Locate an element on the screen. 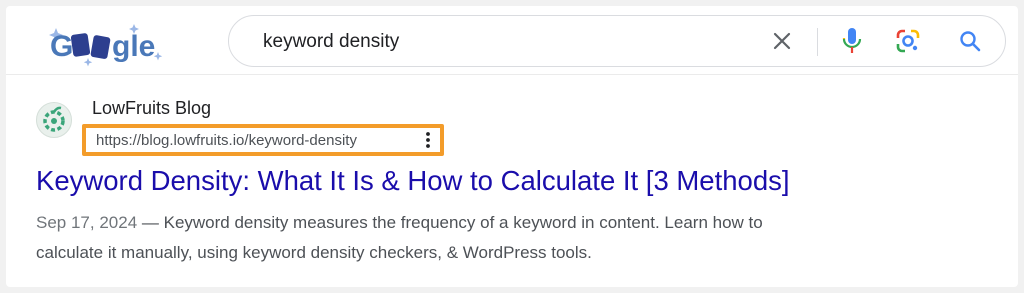 The image size is (1024, 293). search-divider is located at coordinates (817, 42).